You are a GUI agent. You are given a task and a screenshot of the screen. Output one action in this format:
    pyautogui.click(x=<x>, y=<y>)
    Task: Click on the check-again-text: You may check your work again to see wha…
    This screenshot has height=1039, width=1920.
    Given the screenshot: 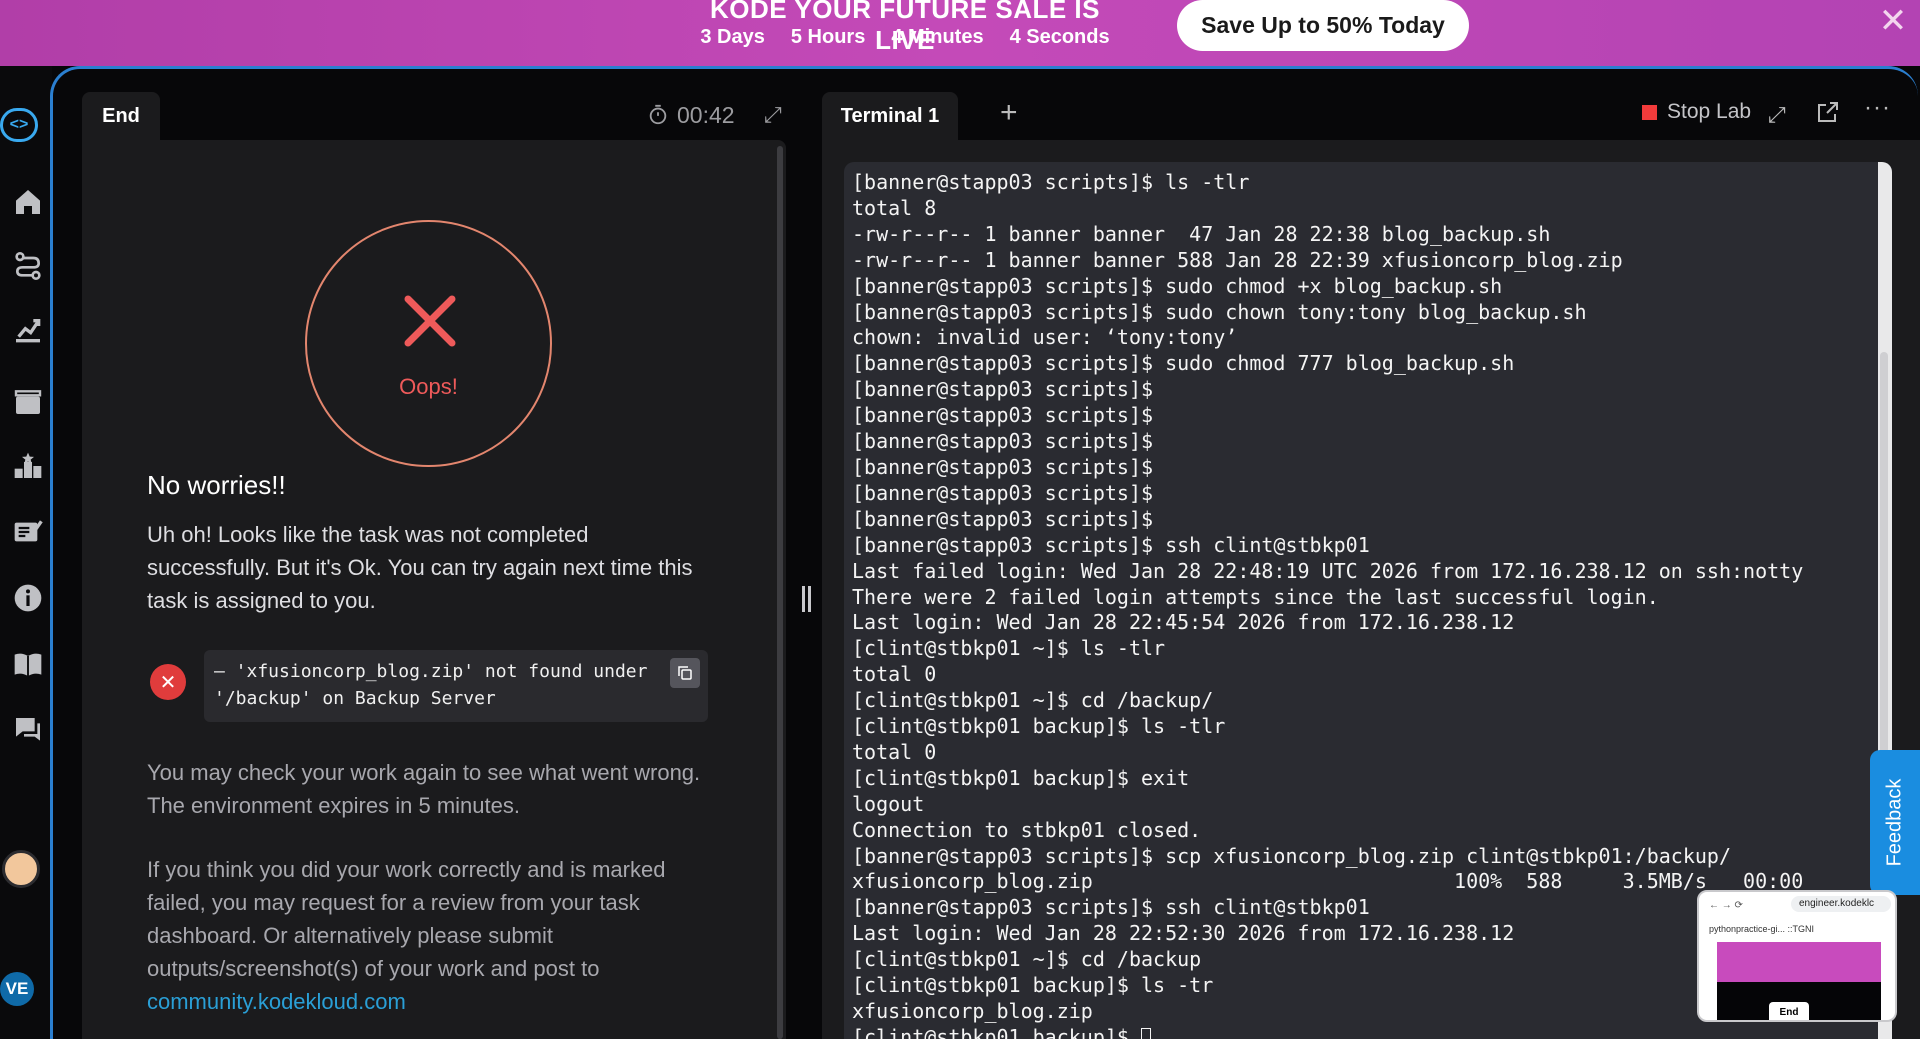 What is the action you would take?
    pyautogui.click(x=424, y=789)
    